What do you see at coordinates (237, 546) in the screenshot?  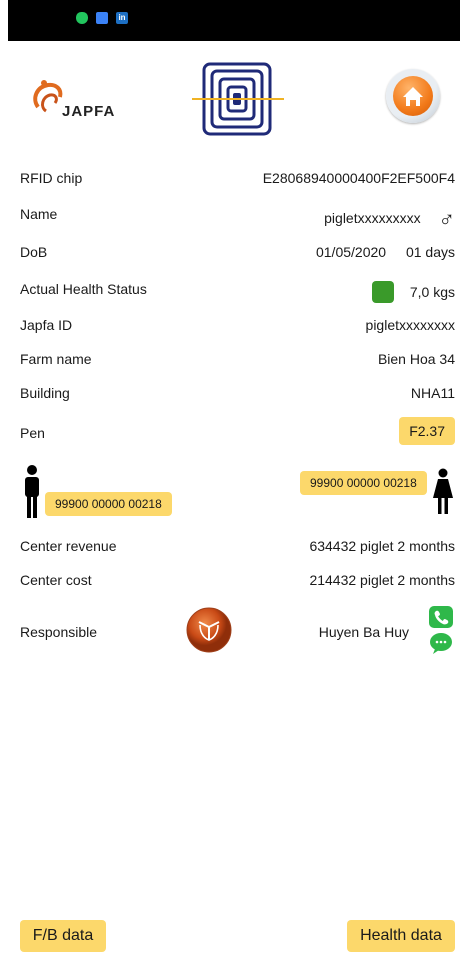 I see `revenue-row: Center revenue 634432 piglet 2 months` at bounding box center [237, 546].